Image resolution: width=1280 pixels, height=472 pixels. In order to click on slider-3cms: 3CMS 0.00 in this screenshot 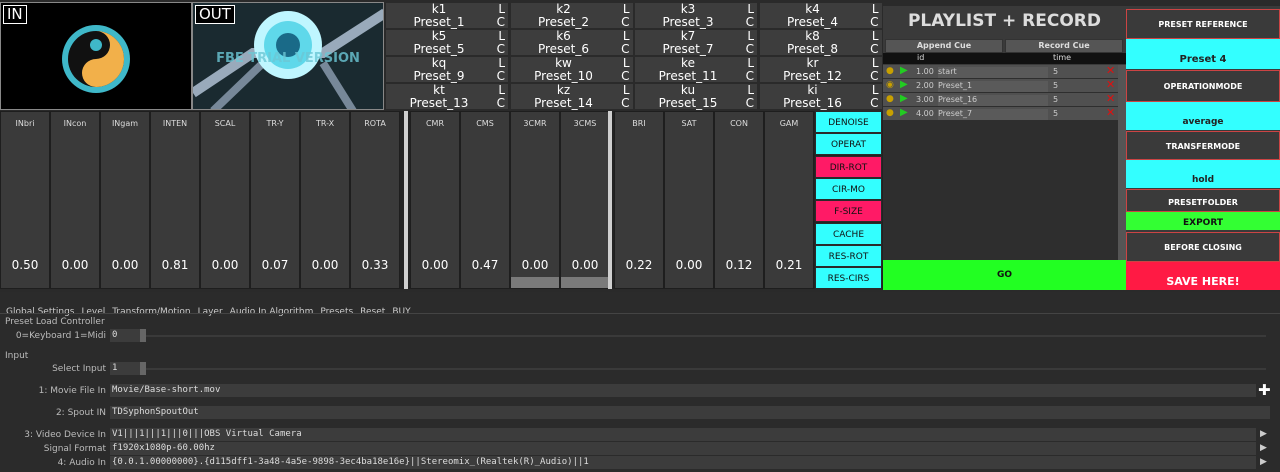, I will do `click(585, 200)`.